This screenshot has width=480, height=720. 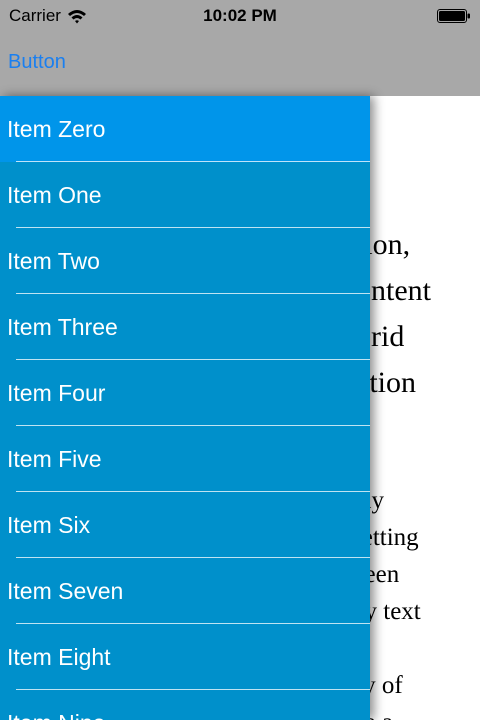 What do you see at coordinates (185, 393) in the screenshot?
I see `menu-item-four: Item Four` at bounding box center [185, 393].